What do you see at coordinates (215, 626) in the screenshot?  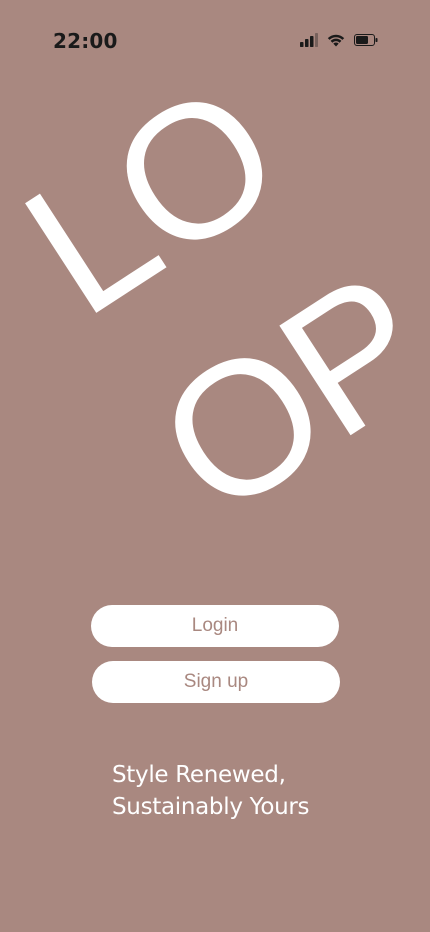 I see `login-button: Login` at bounding box center [215, 626].